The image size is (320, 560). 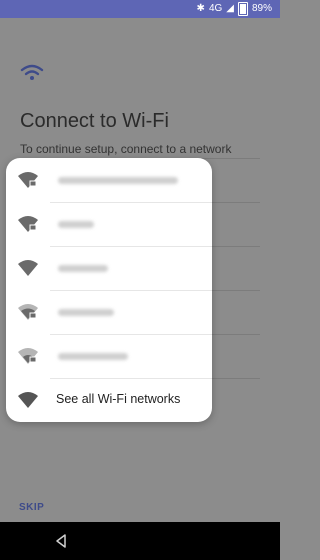 I want to click on page-subtitle: To continue setup, connect to a network, so click(x=126, y=149).